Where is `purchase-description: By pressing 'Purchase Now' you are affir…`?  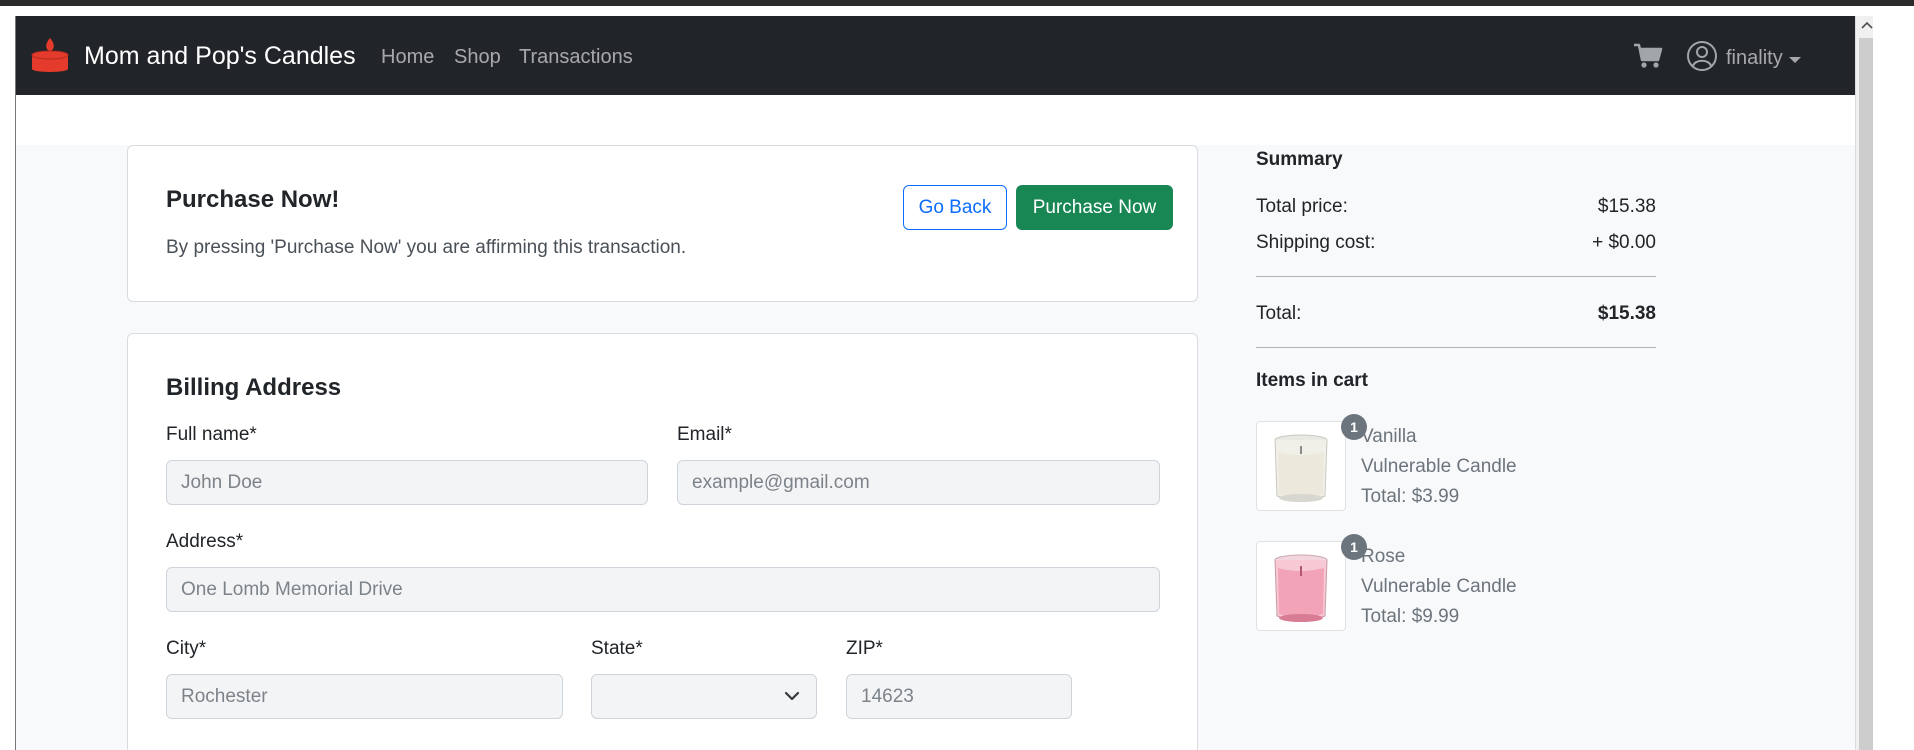 purchase-description: By pressing 'Purchase Now' you are affir… is located at coordinates (426, 247).